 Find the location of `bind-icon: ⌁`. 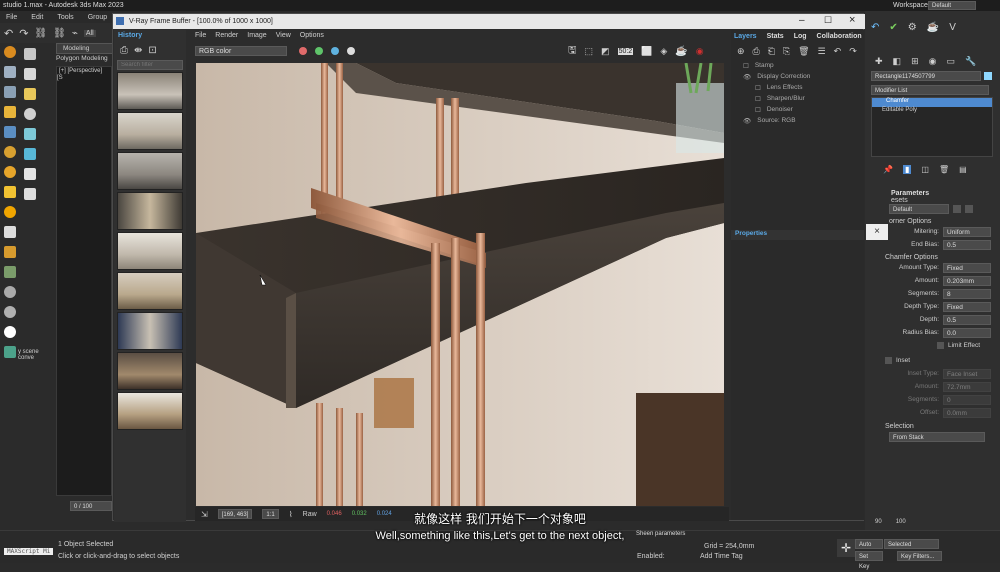

bind-icon: ⌁ is located at coordinates (75, 33).